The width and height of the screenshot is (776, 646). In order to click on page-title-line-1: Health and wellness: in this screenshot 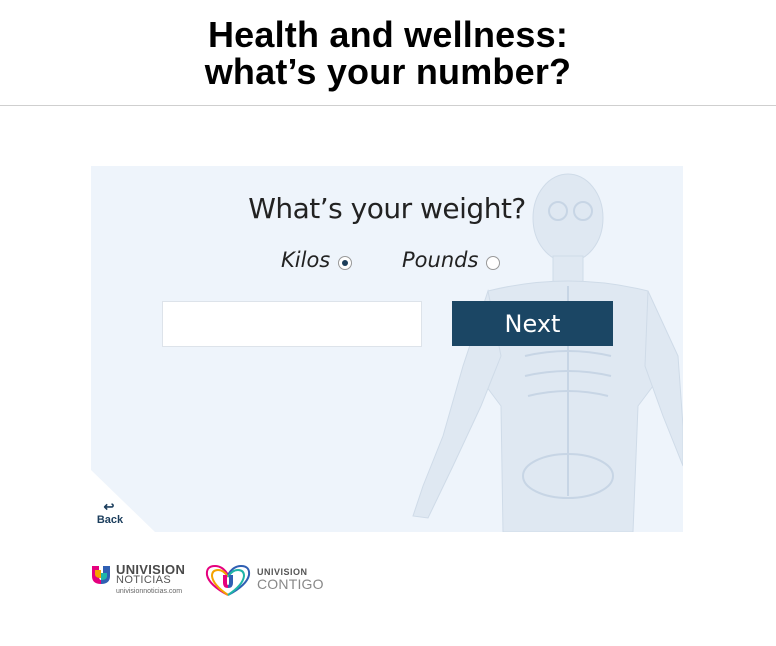, I will do `click(388, 34)`.